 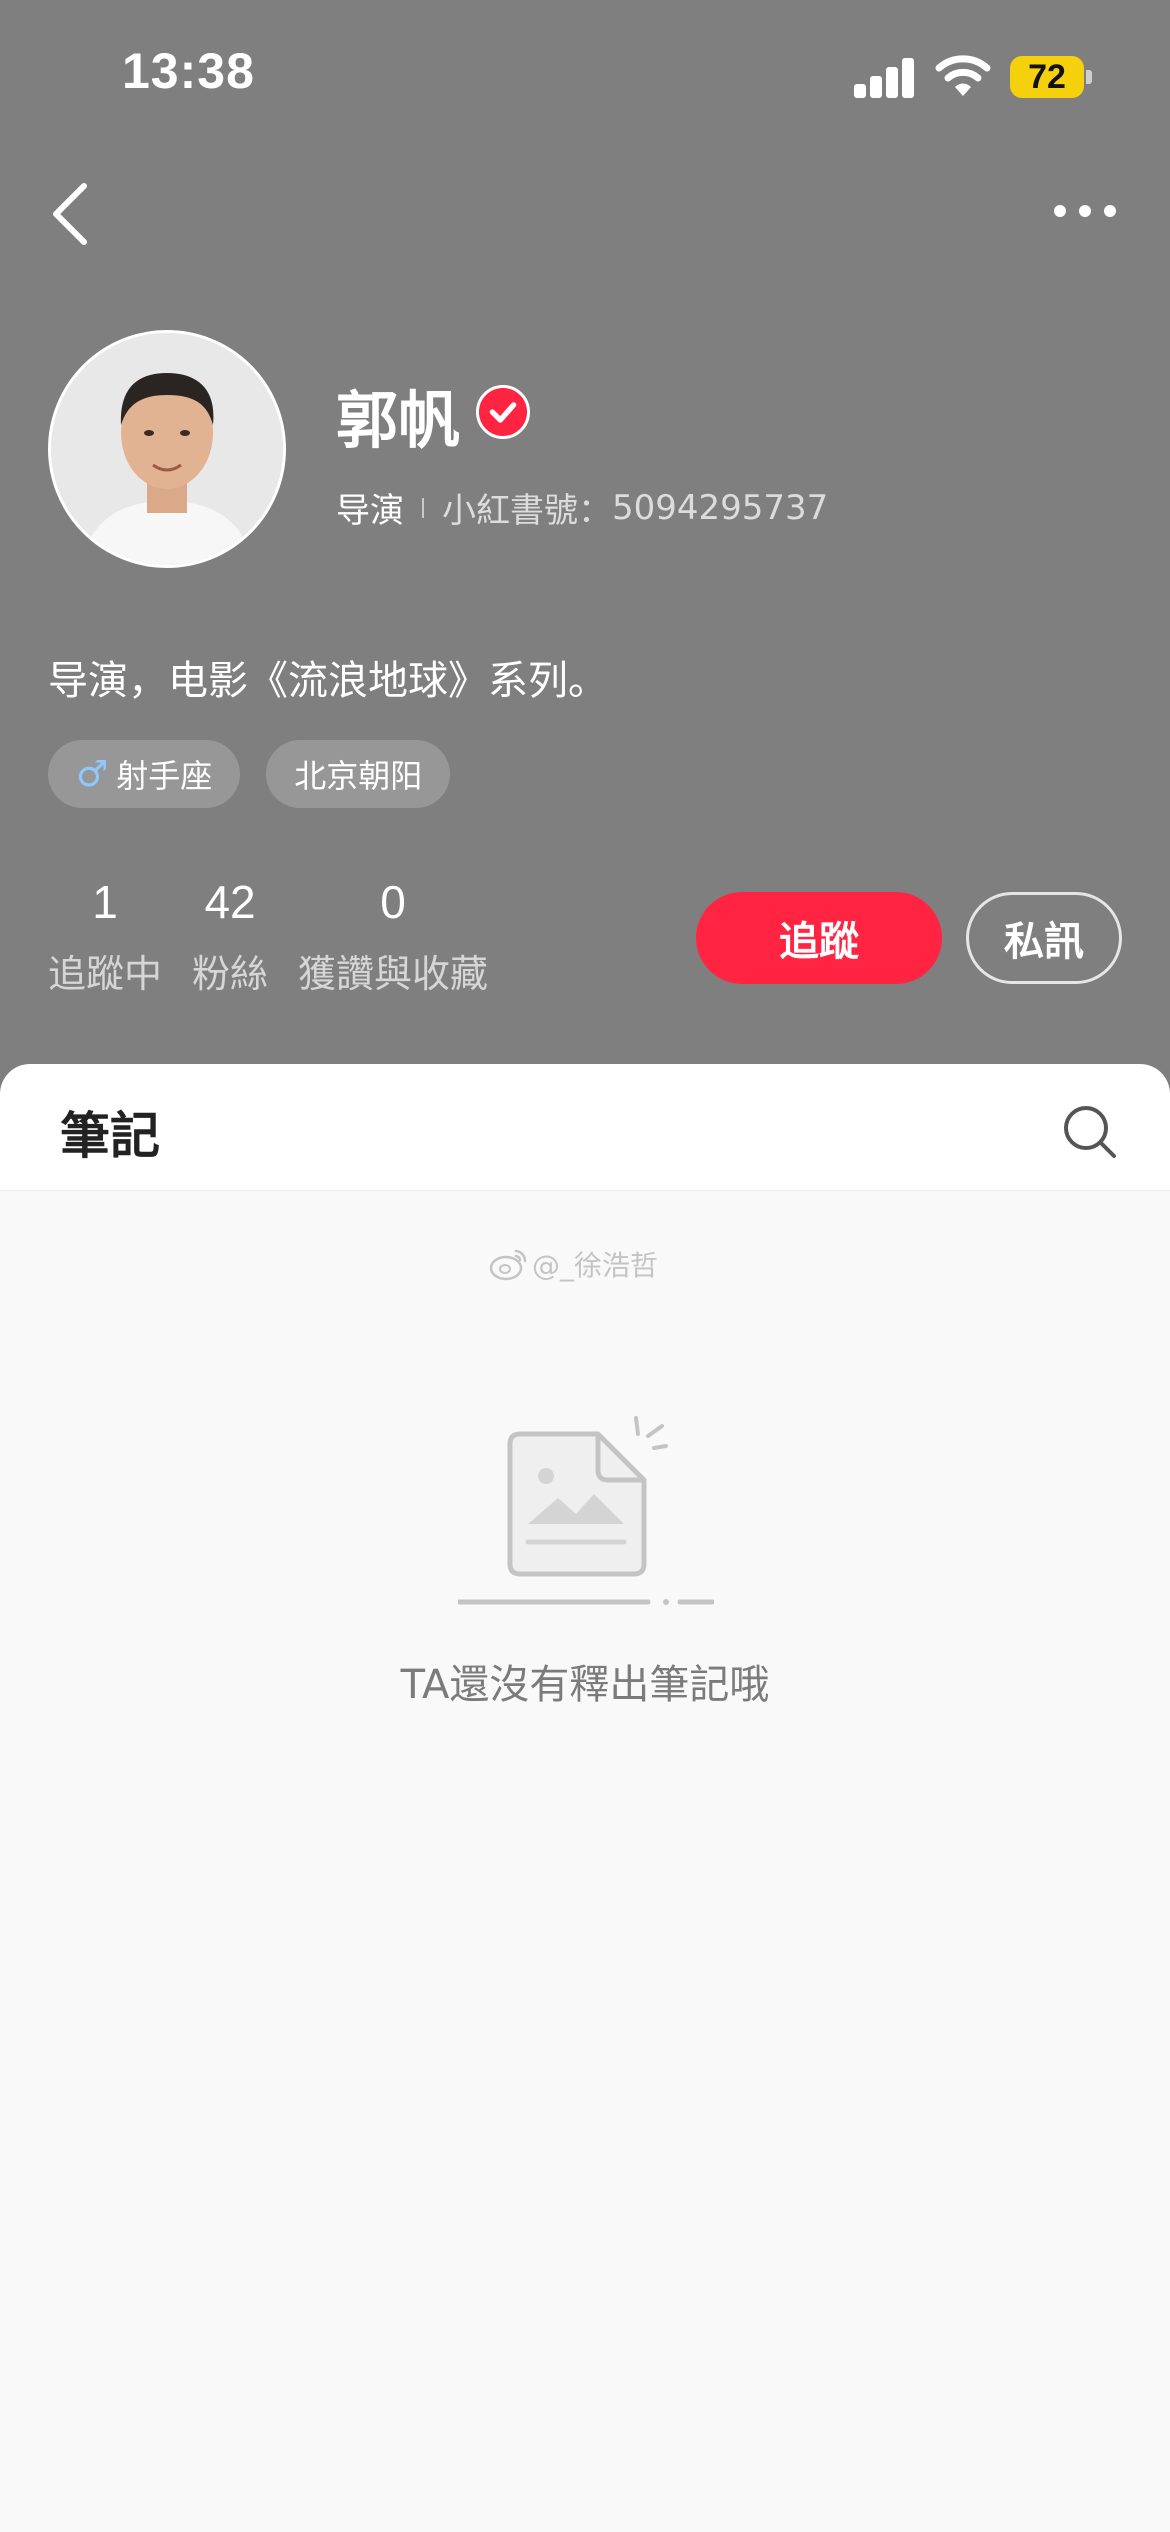 What do you see at coordinates (503, 412) in the screenshot?
I see `verified-badge-icon` at bounding box center [503, 412].